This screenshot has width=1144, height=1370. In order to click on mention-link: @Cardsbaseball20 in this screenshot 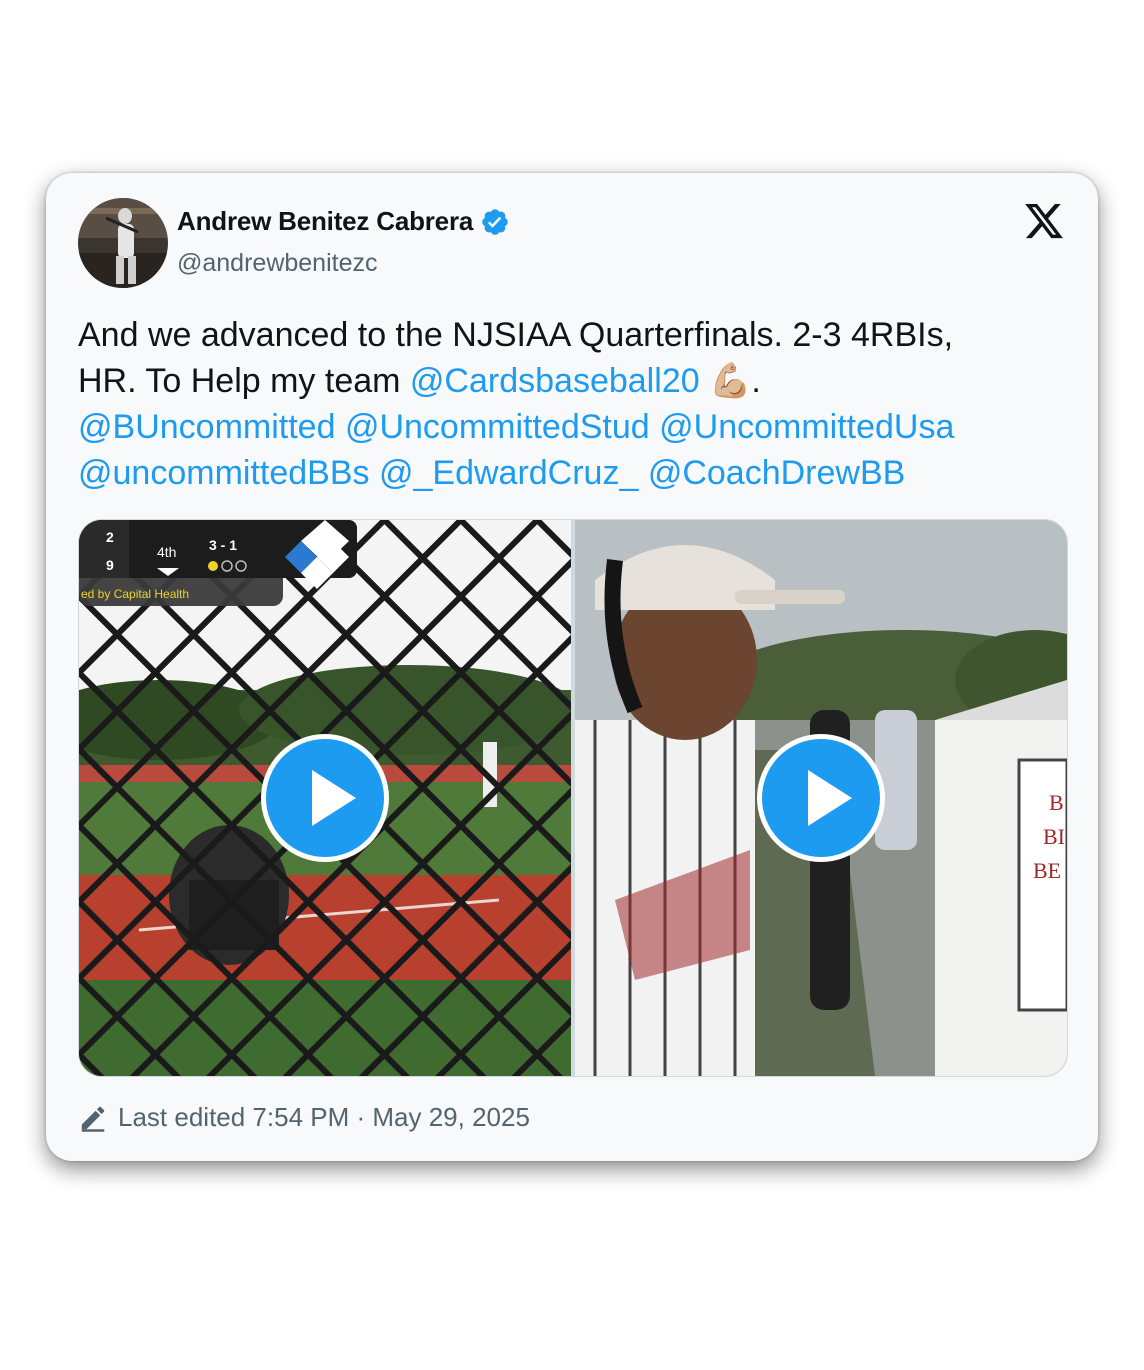, I will do `click(555, 381)`.